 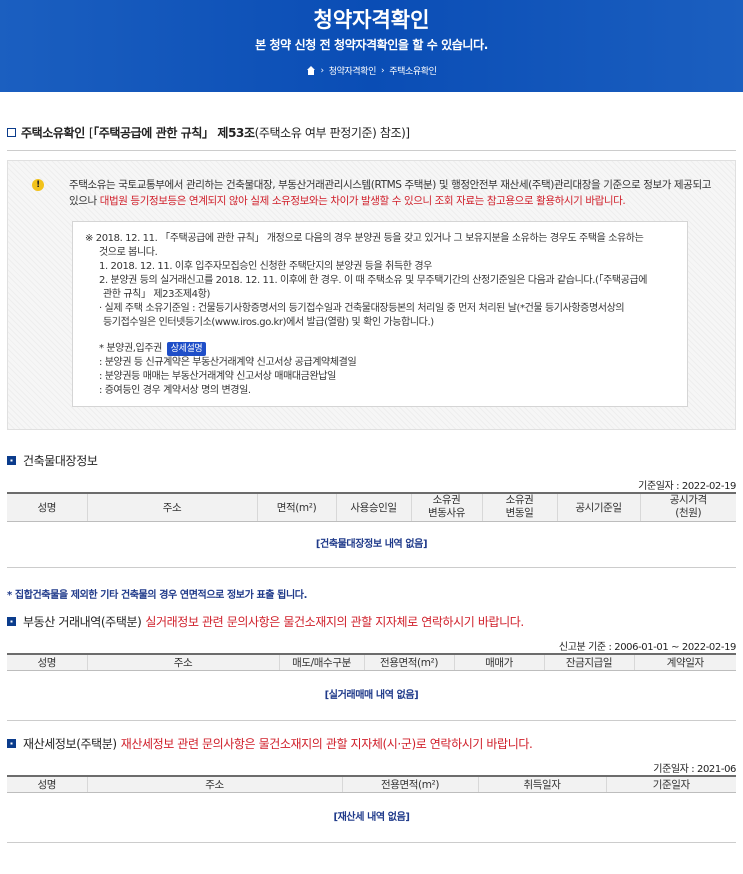 What do you see at coordinates (311, 70) in the screenshot?
I see `home-icon` at bounding box center [311, 70].